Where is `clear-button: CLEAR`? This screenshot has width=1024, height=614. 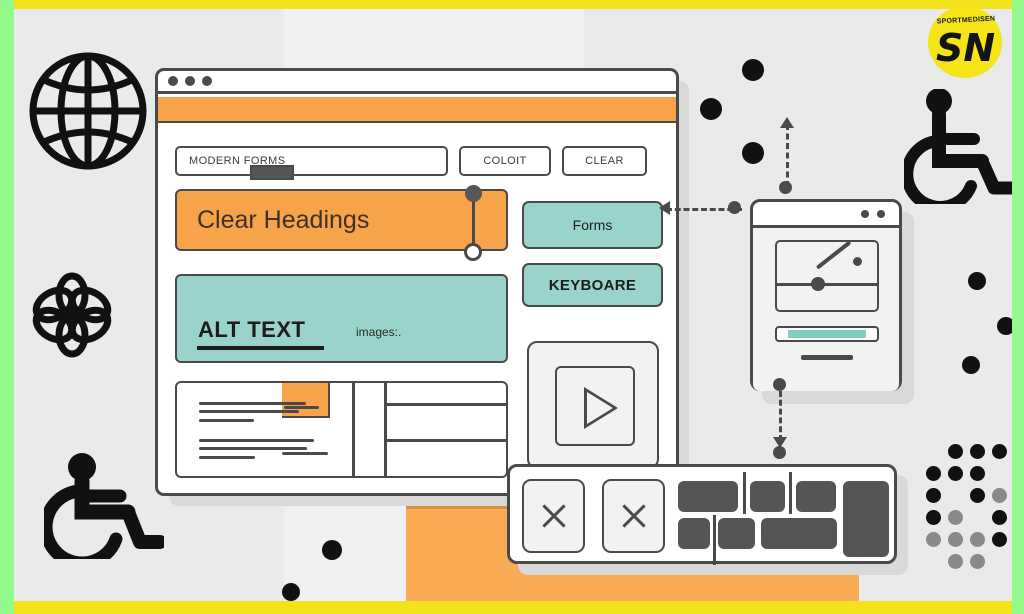 clear-button: CLEAR is located at coordinates (604, 161).